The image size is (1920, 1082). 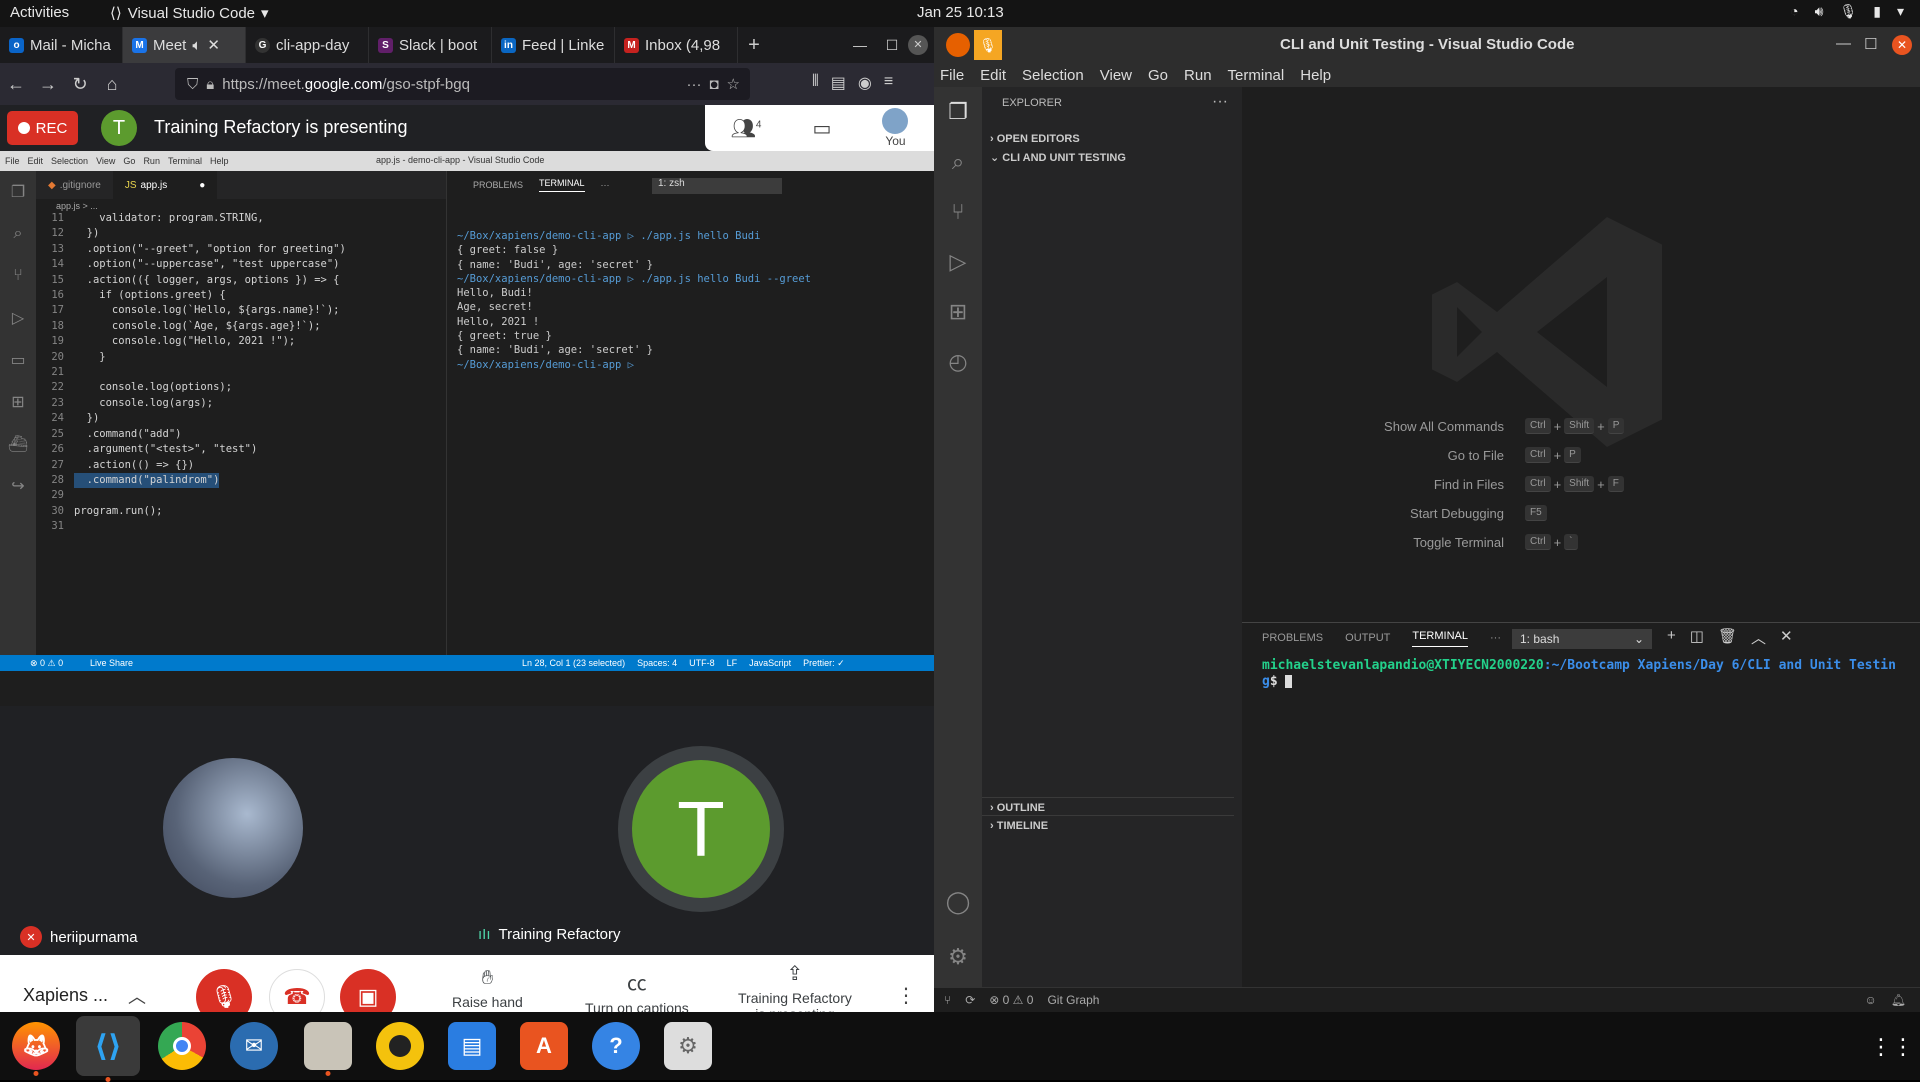 I want to click on terminal-select: 1: bash ⌄, so click(x=1582, y=639).